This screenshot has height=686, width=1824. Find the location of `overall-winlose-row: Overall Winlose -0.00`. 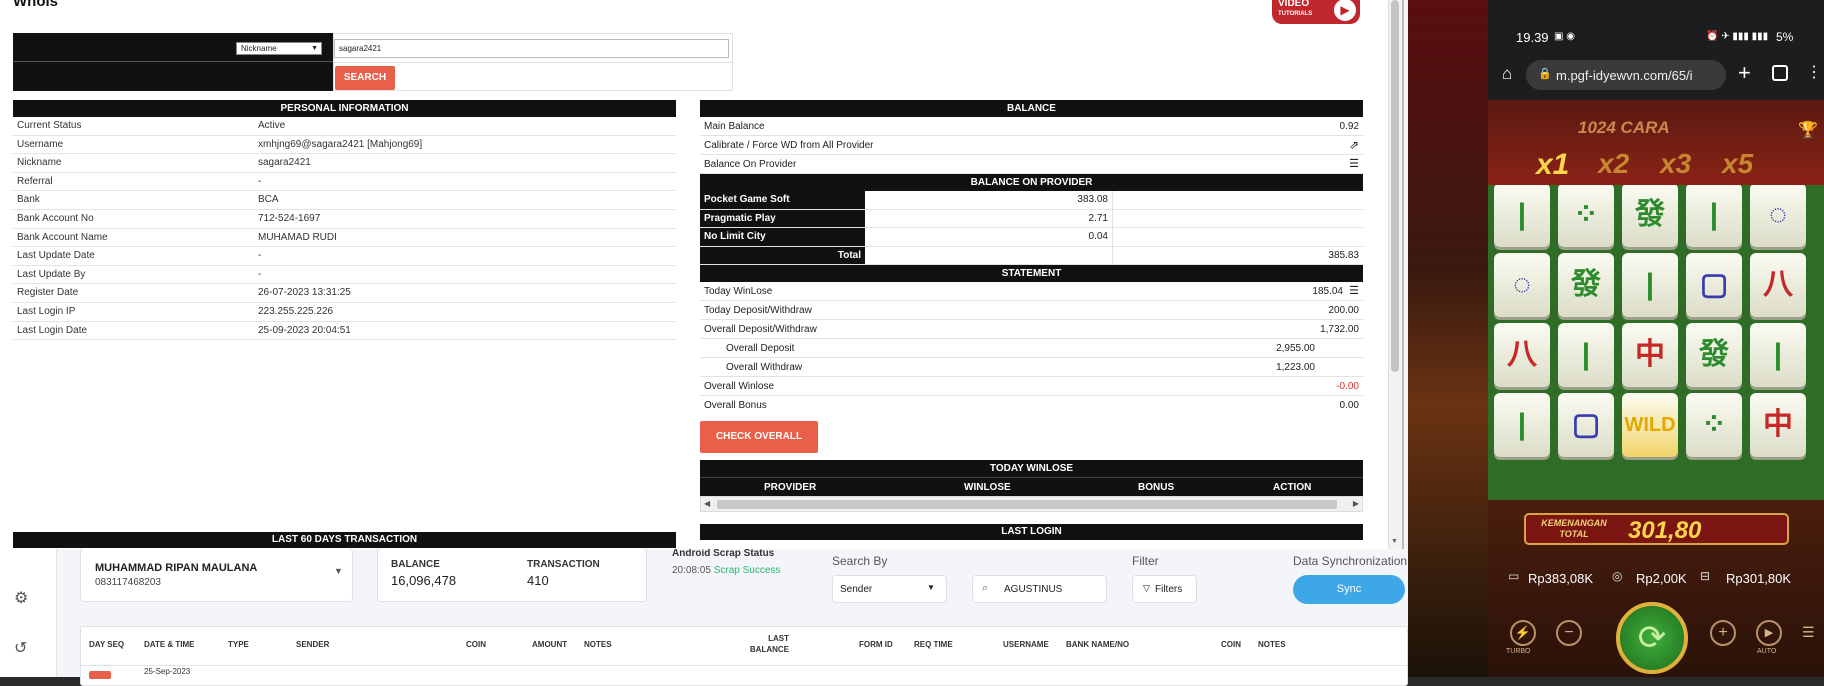

overall-winlose-row: Overall Winlose -0.00 is located at coordinates (1031, 387).